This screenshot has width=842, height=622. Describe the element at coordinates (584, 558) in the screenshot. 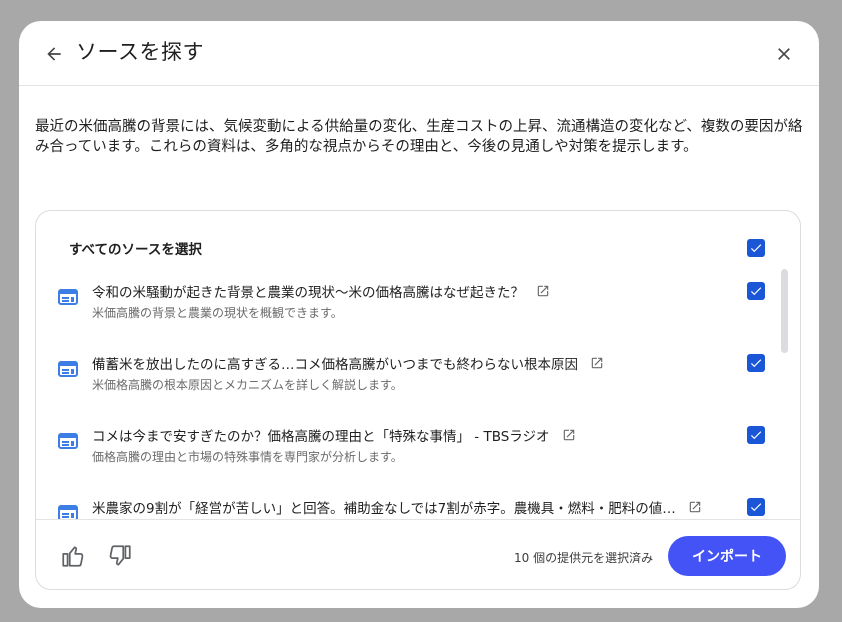

I see `selected-count: 10 個の提供元を選択済み` at that location.